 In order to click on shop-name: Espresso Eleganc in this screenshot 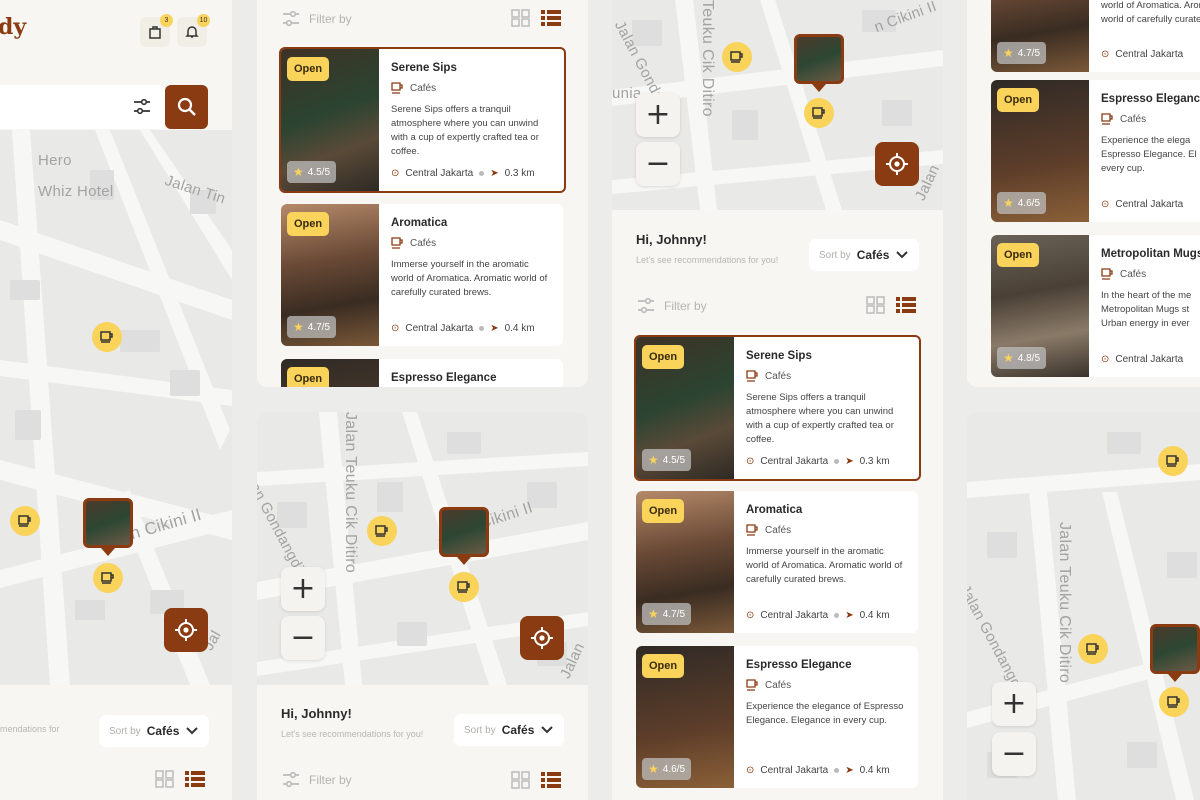, I will do `click(1150, 99)`.